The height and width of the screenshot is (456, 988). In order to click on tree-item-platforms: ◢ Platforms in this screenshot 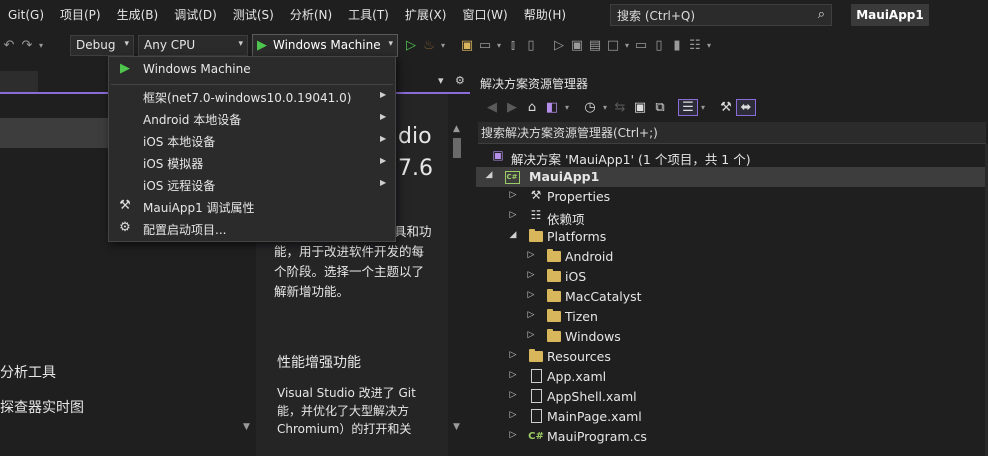, I will do `click(732, 237)`.